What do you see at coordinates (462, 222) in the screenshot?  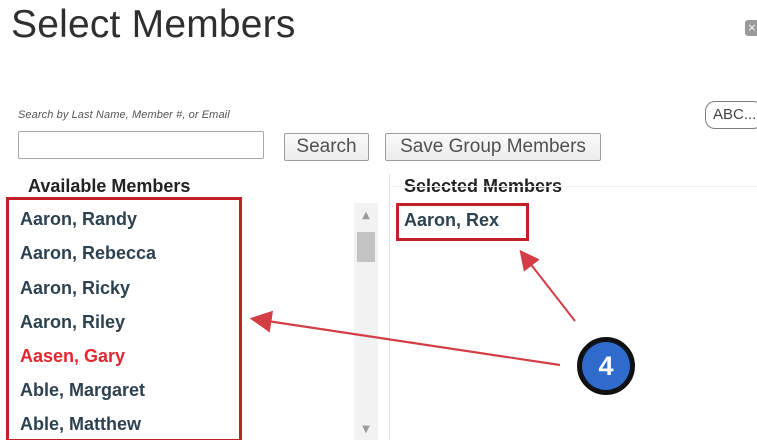 I see `selected-member-highlight-box` at bounding box center [462, 222].